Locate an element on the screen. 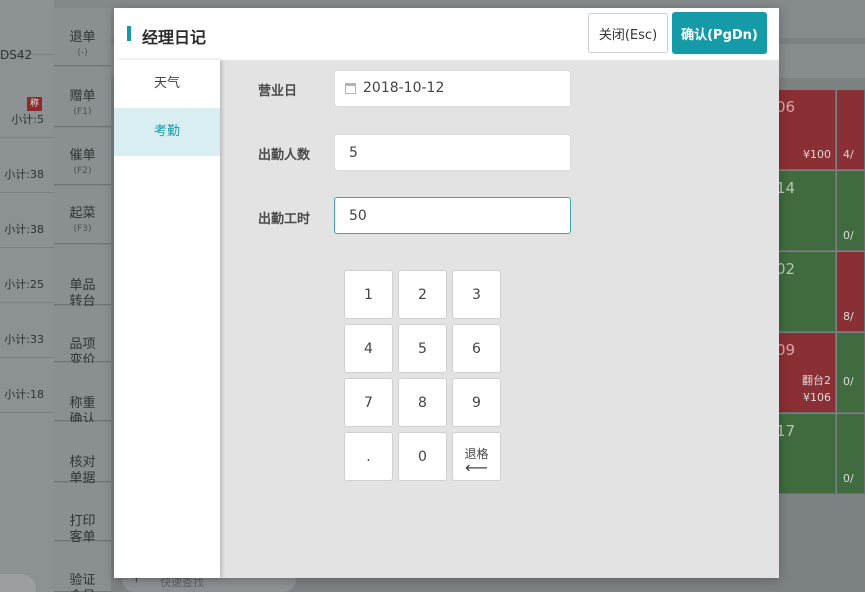 The width and height of the screenshot is (865, 592). action-print-bill-button: 打印 客单 (F9) is located at coordinates (82, 530).